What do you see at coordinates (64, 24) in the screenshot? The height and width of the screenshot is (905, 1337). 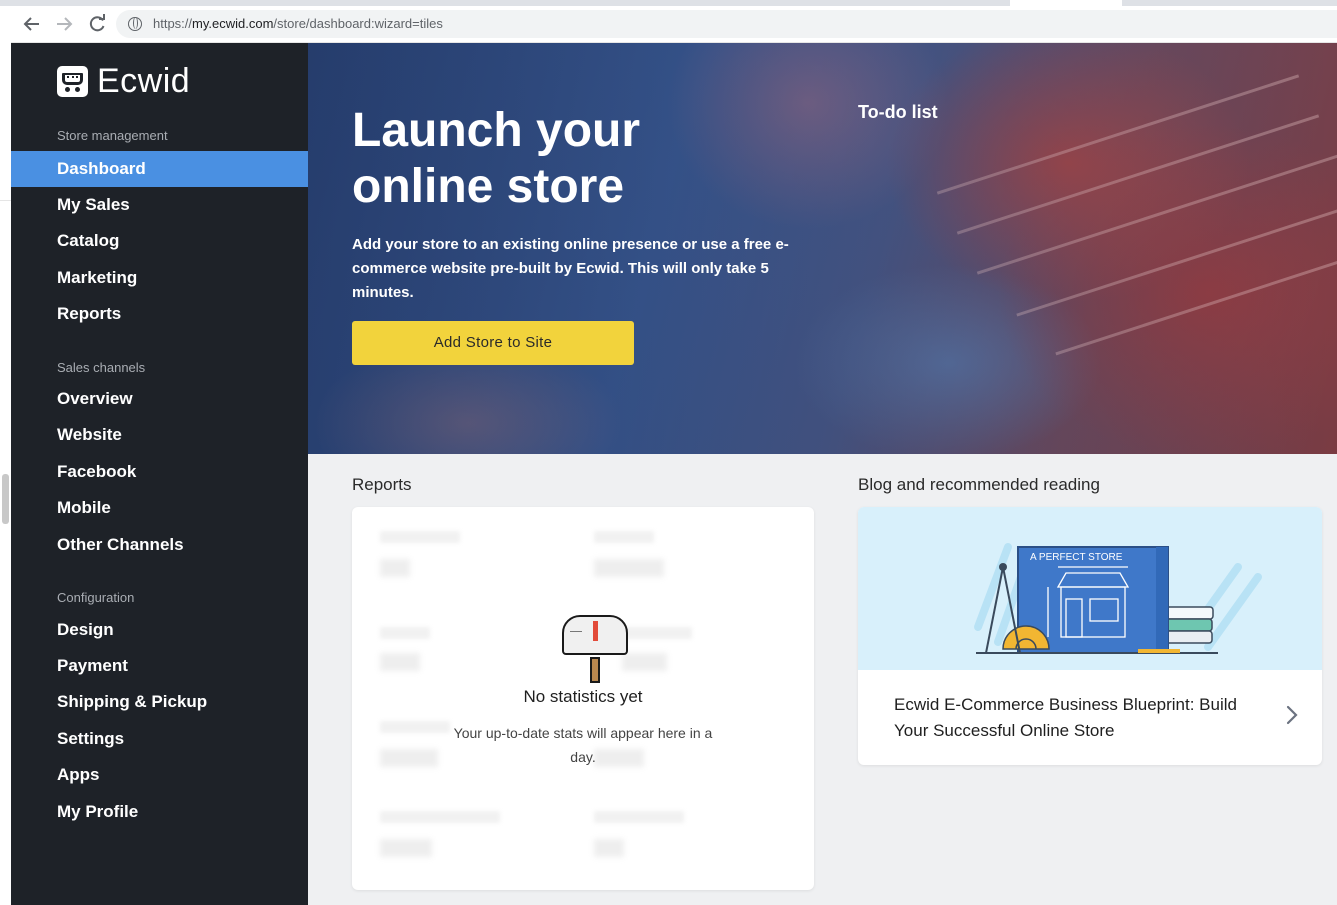 I see `forward-arrow-icon` at bounding box center [64, 24].